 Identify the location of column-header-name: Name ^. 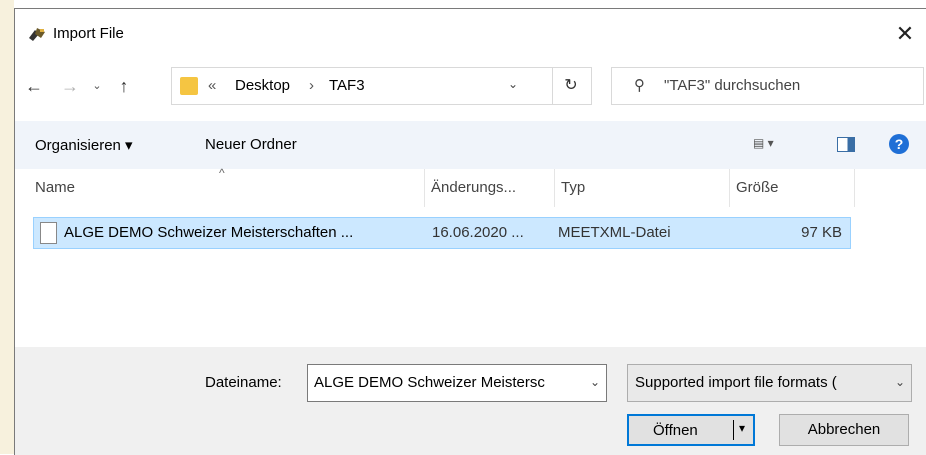
(227, 186).